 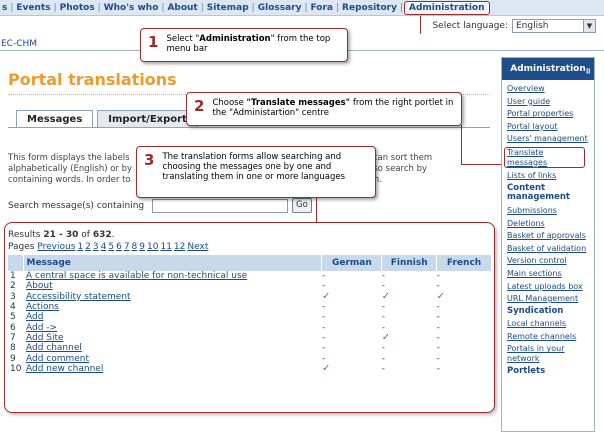 I want to click on message-cell: Add new channel, so click(x=173, y=369).